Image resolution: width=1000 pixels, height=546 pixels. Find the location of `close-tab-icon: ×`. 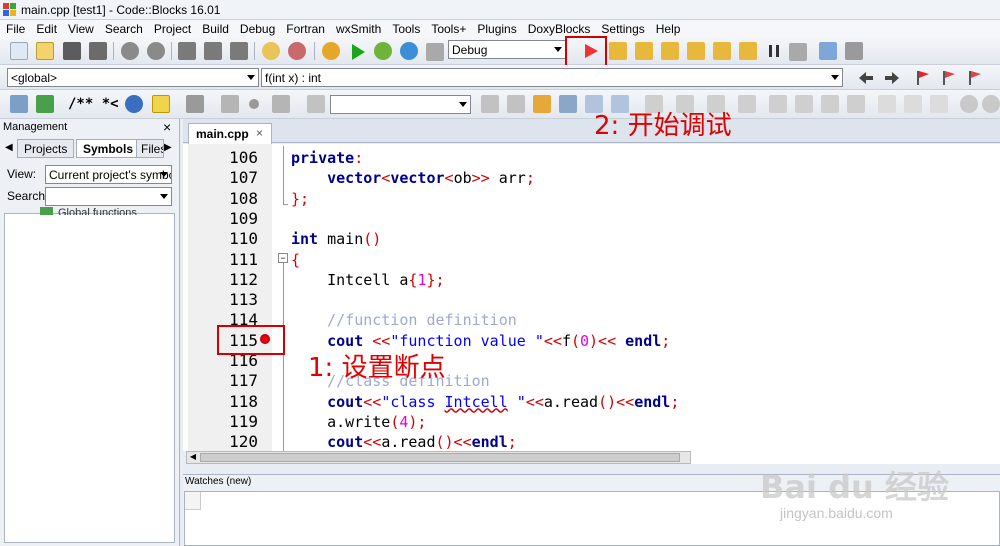

close-tab-icon: × is located at coordinates (259, 133).